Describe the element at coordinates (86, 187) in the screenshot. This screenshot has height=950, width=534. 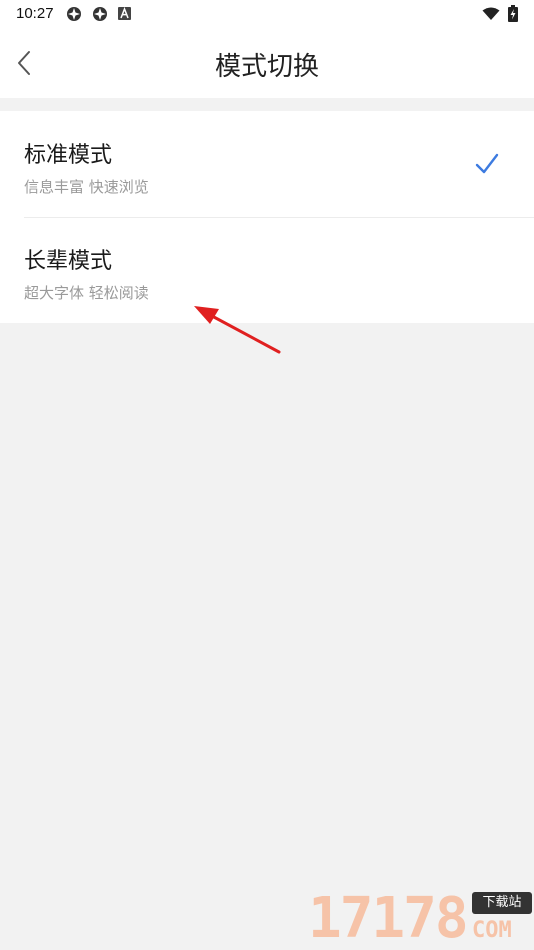
I see `mode-option-subtitle: 信息丰富 快速浏览` at that location.